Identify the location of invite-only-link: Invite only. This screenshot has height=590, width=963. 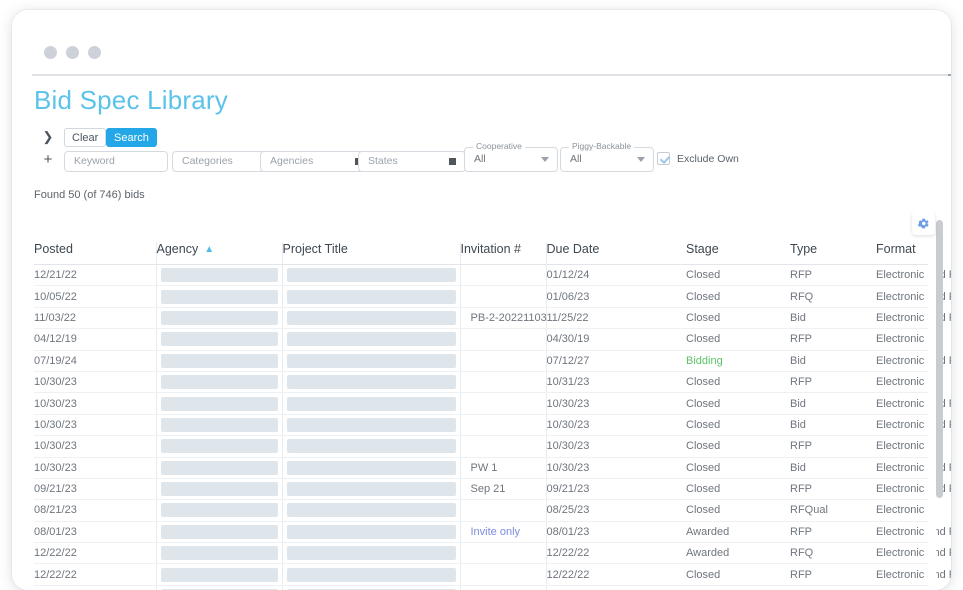
(503, 532).